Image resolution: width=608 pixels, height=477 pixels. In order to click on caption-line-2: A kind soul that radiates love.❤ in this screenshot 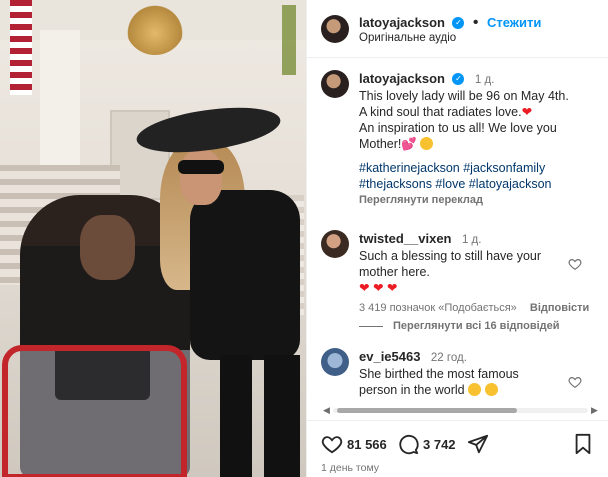, I will do `click(446, 112)`.